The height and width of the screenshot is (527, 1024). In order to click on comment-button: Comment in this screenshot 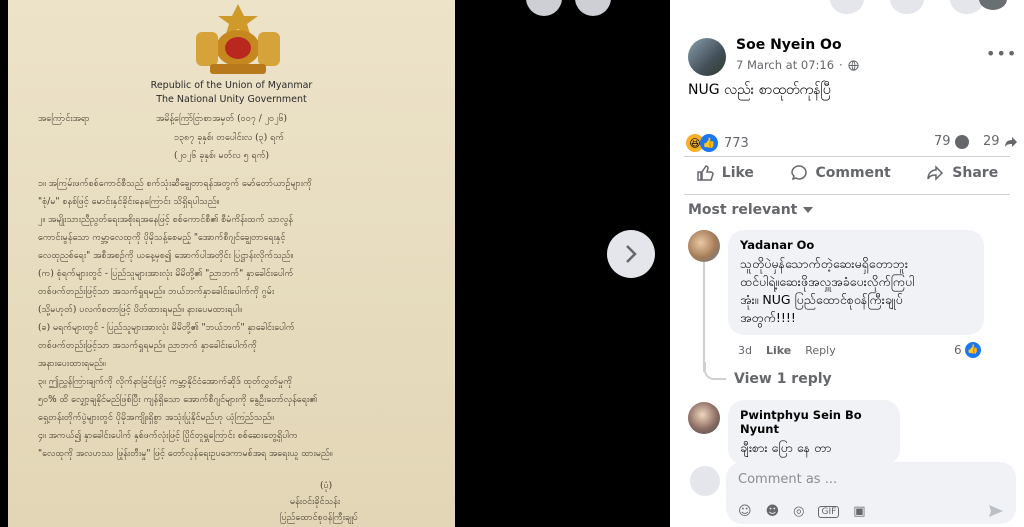, I will do `click(840, 173)`.